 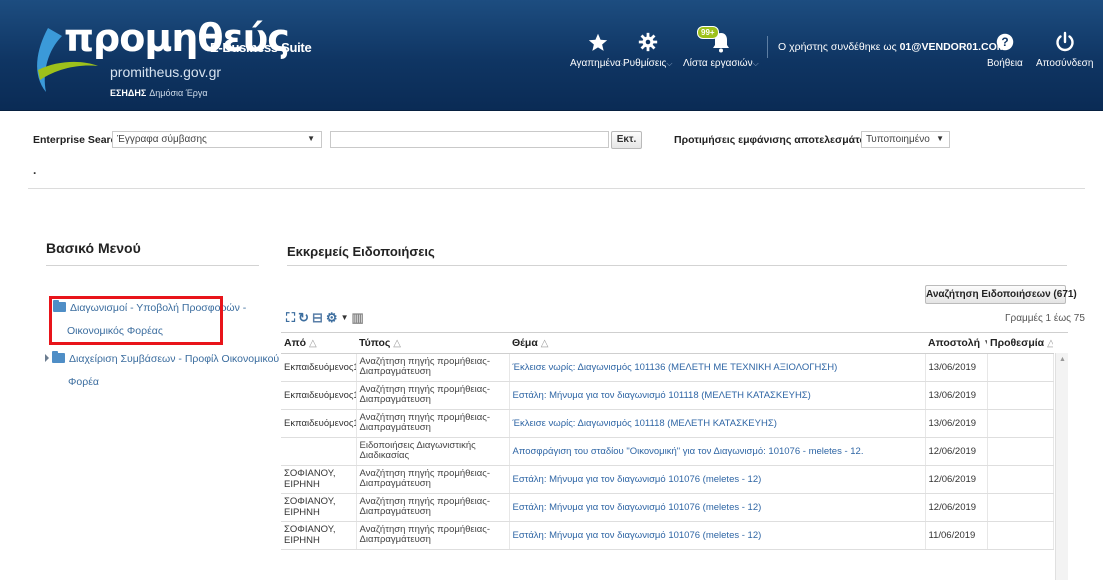 I want to click on divider, so click(x=677, y=265).